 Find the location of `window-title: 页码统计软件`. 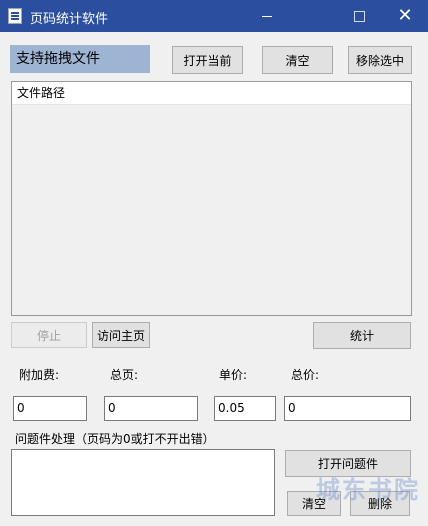

window-title: 页码统计软件 is located at coordinates (69, 19).